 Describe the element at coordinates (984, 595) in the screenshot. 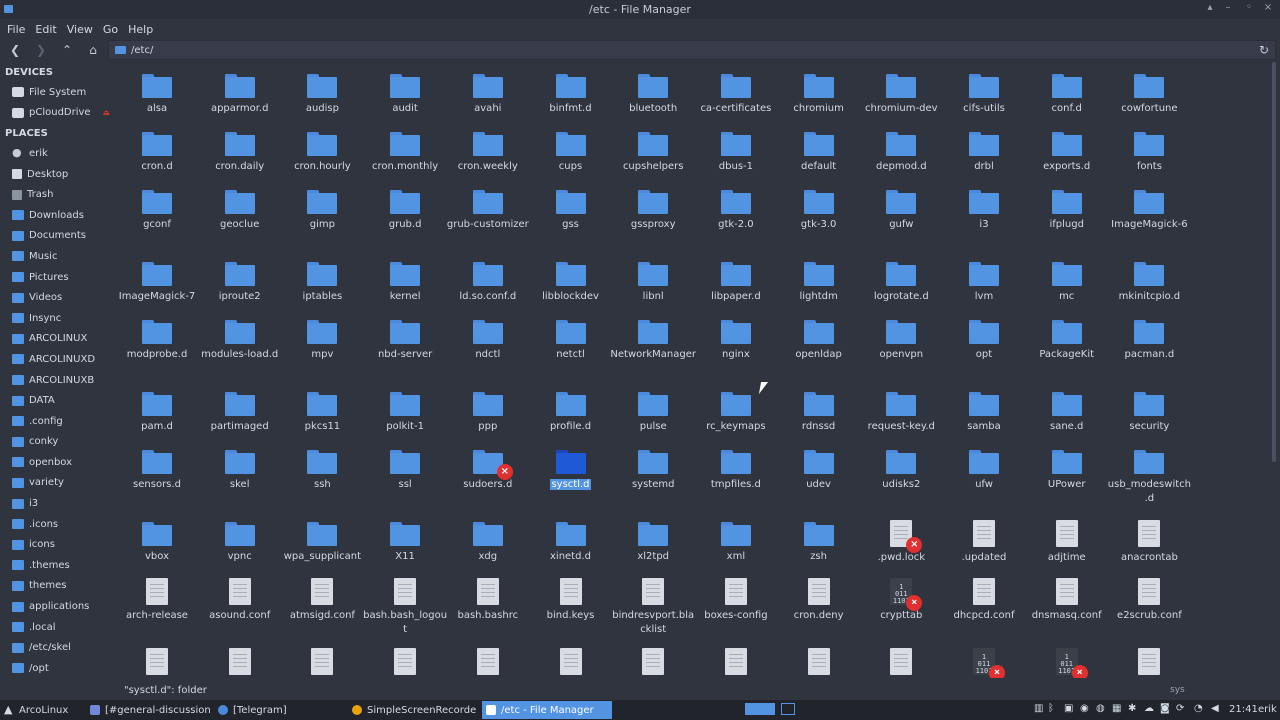

I see `file-item: dhcpcd.conf` at that location.